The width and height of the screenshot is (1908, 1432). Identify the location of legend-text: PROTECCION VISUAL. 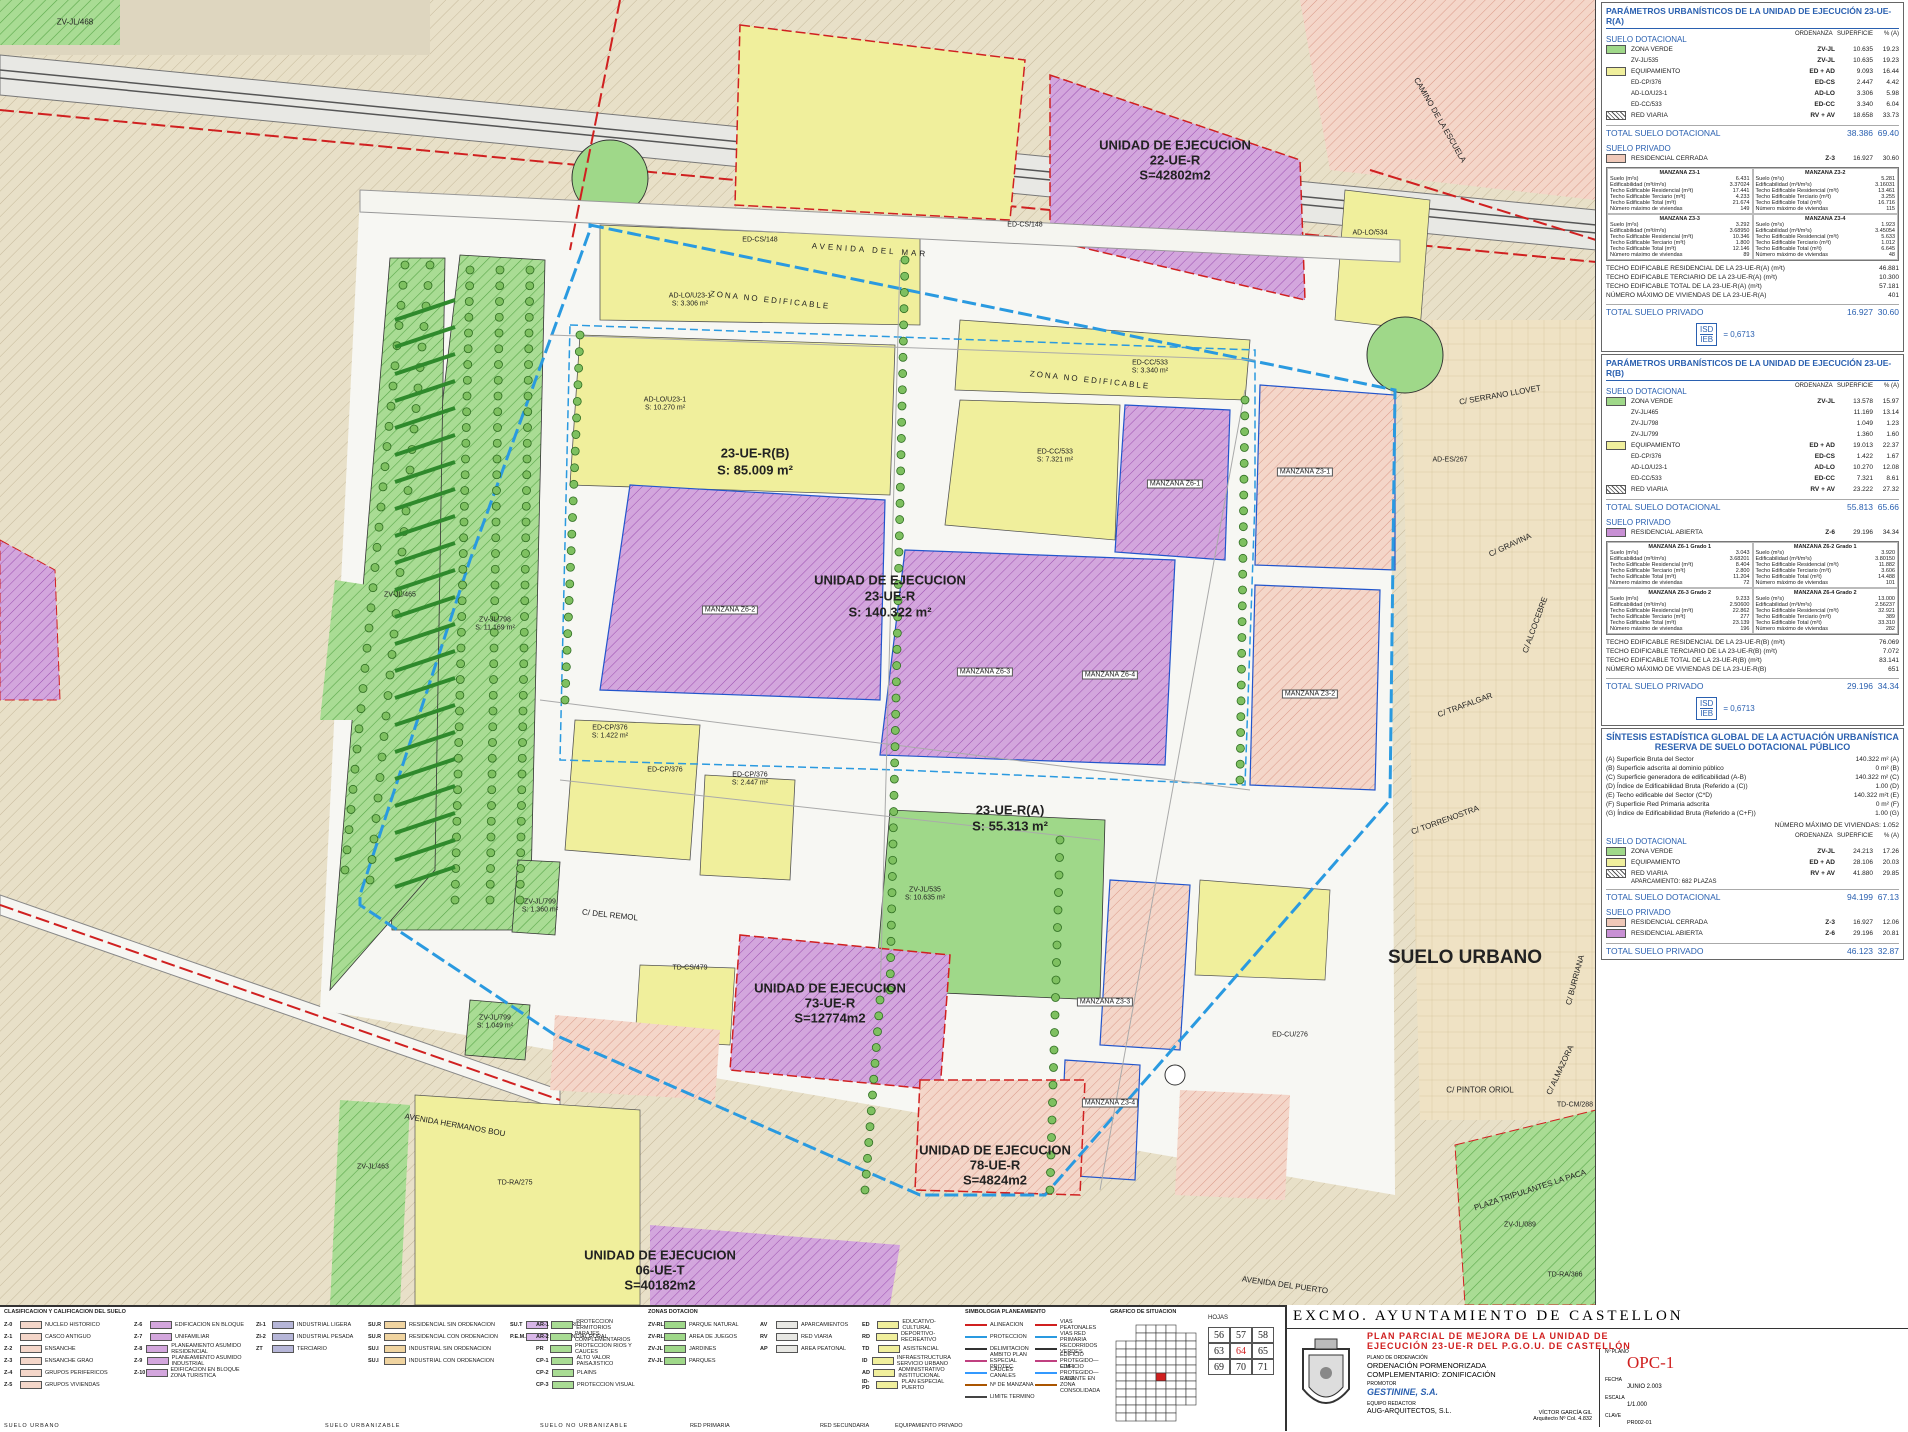
(606, 1385).